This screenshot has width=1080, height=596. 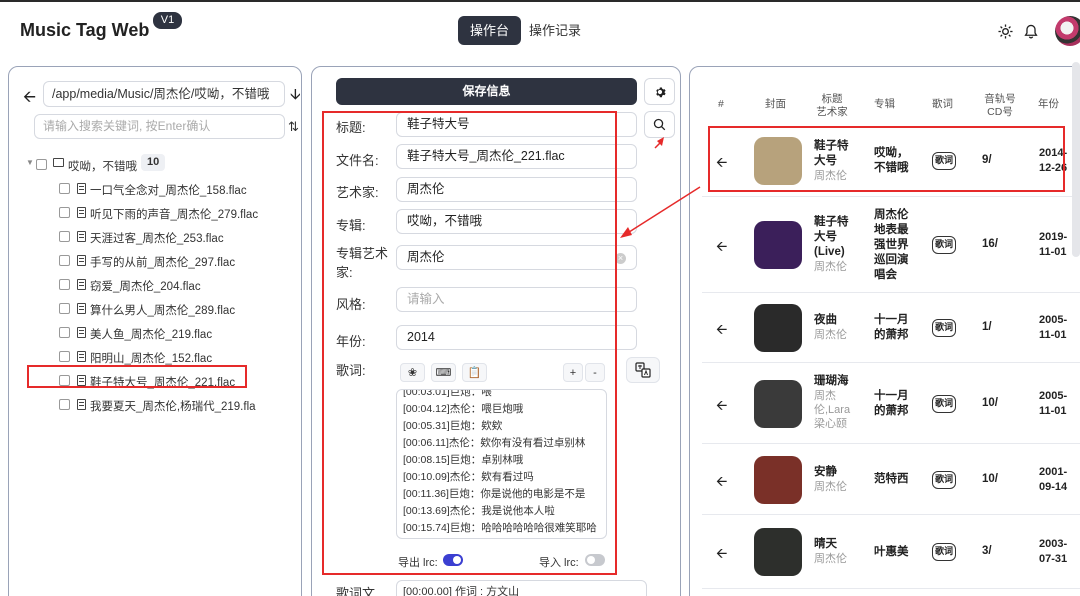 I want to click on track-album-line: 唱会, so click(x=885, y=274).